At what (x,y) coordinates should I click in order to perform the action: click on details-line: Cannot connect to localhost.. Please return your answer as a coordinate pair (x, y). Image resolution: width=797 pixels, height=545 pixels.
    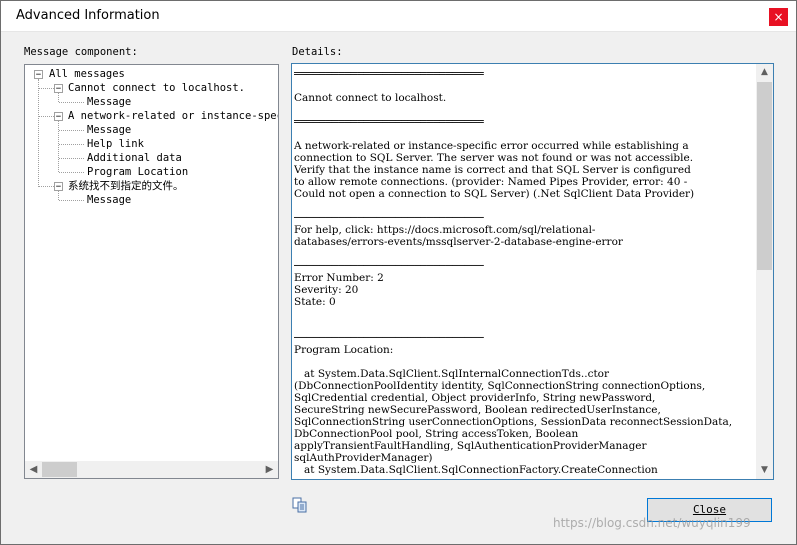
    Looking at the image, I should click on (370, 98).